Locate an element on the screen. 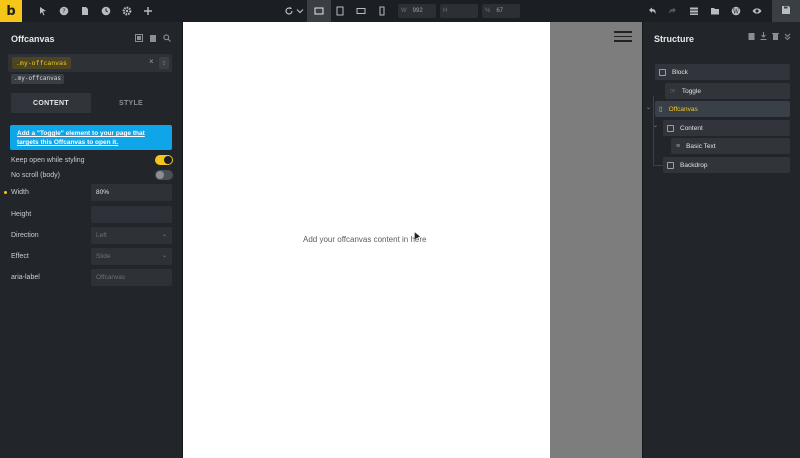 Image resolution: width=800 pixels, height=458 pixels. panel-actions is located at coordinates (153, 39).